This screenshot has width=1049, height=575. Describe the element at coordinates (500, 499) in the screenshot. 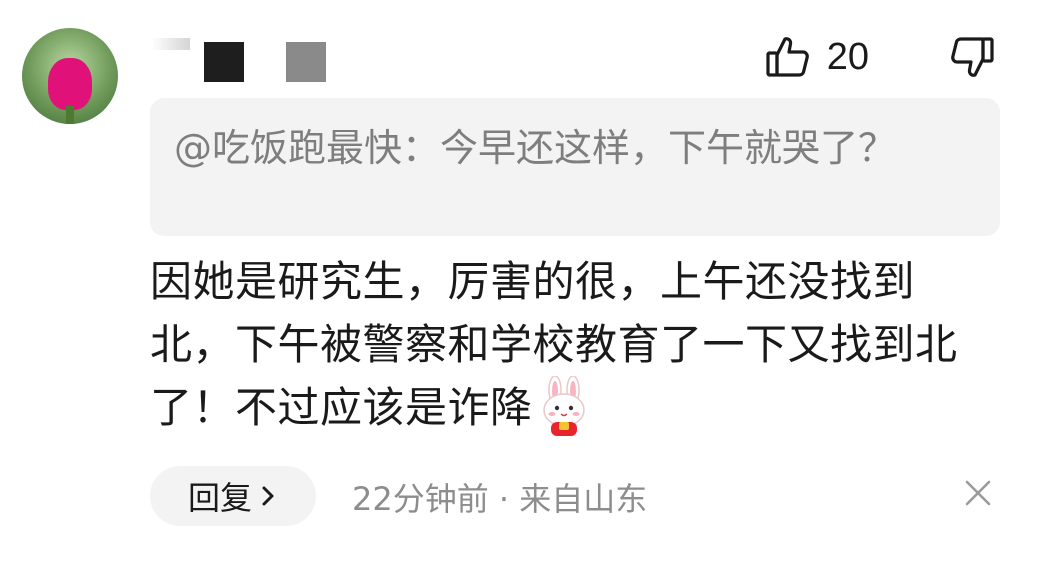

I see `comment-meta: 22分钟前 · 来自山东` at that location.